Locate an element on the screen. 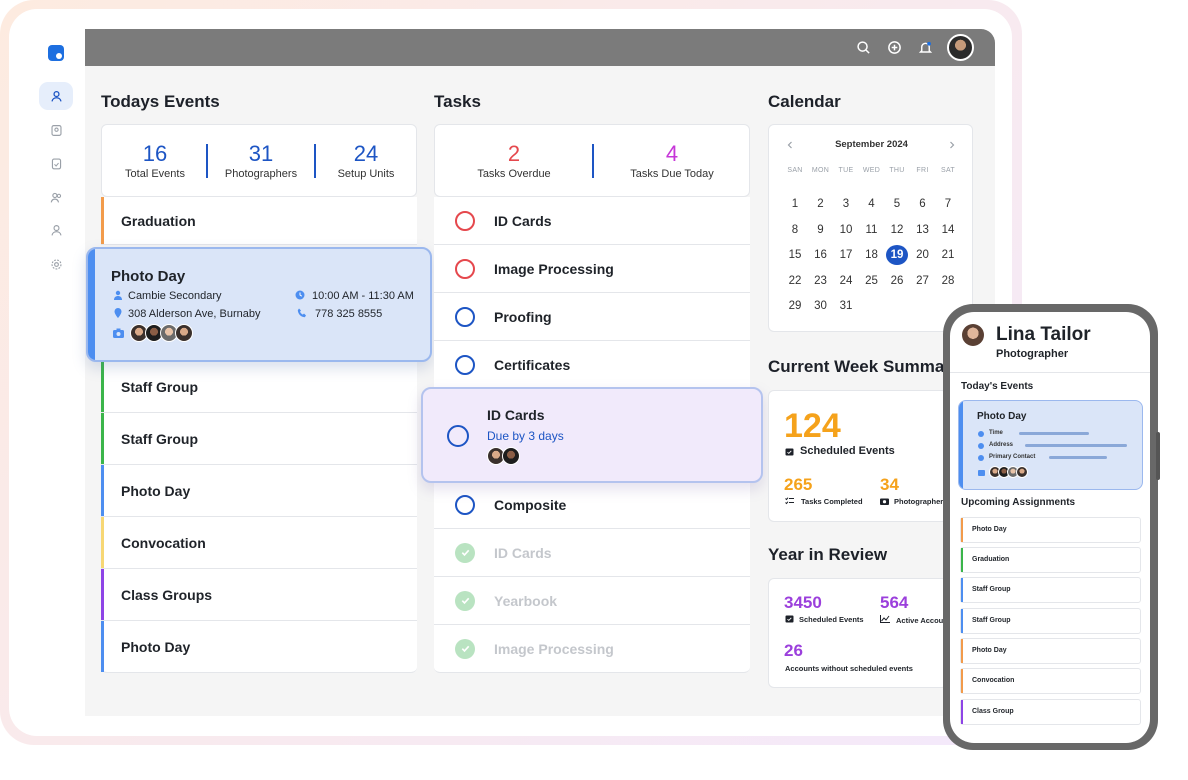 This screenshot has width=1188, height=780. calendar-day: 28 is located at coordinates (948, 281).